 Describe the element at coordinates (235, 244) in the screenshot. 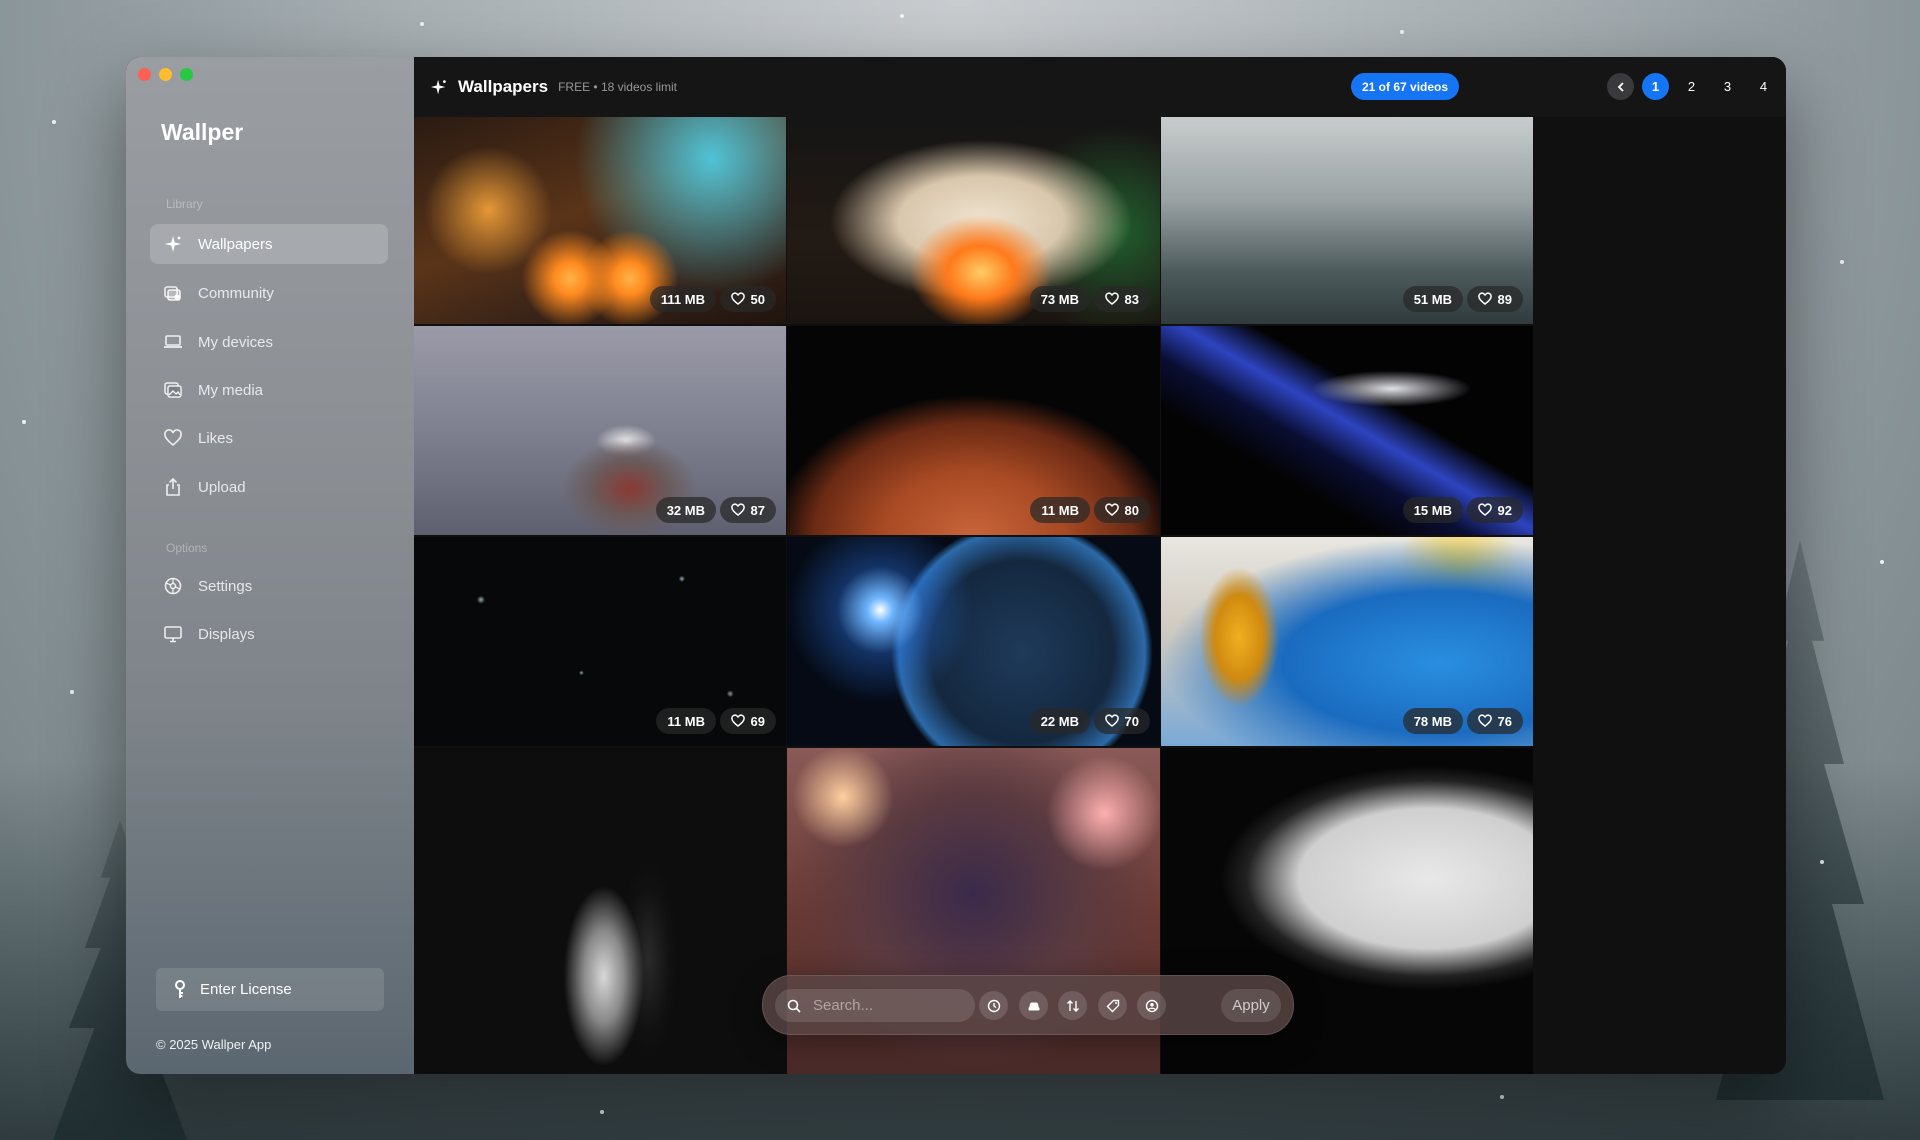

I see `sidebar-item-label: Wallpapers` at that location.